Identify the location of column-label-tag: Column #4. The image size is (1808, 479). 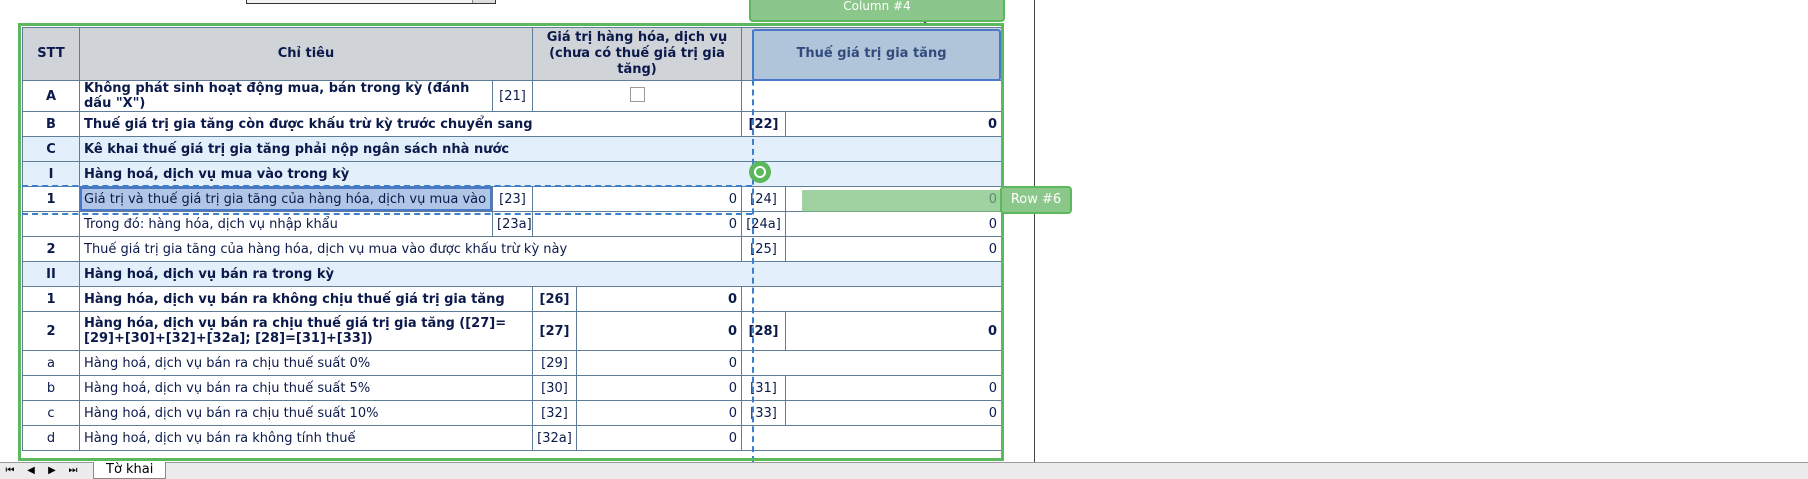
(877, 11).